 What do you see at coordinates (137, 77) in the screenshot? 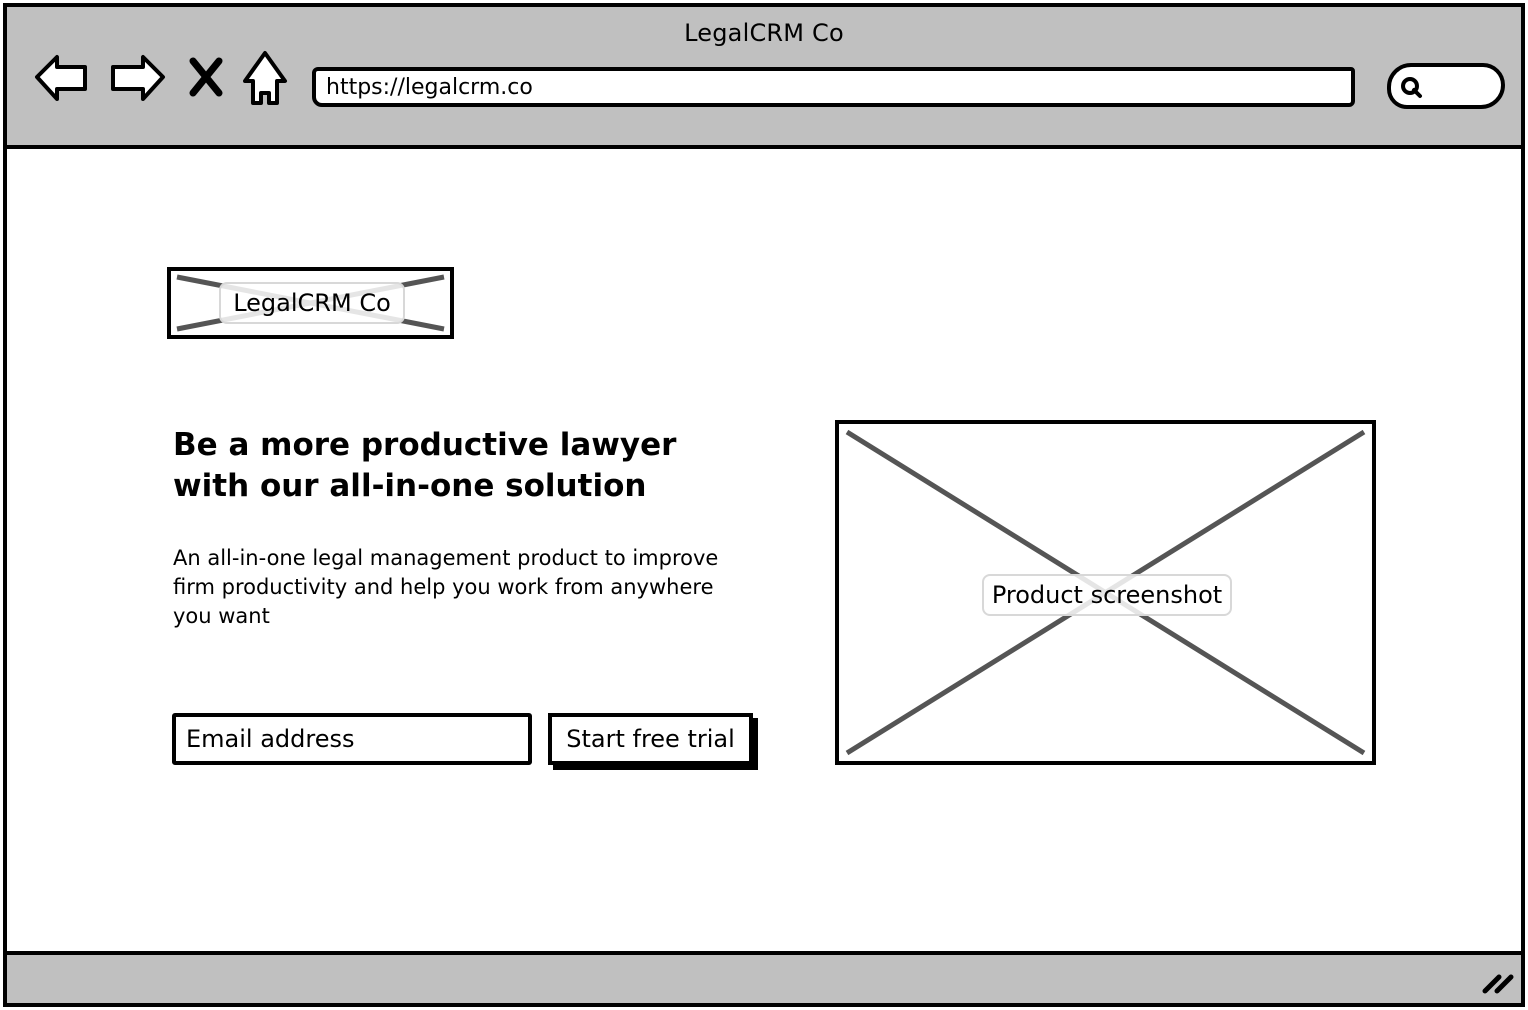
I see `forward-arrow-icon` at bounding box center [137, 77].